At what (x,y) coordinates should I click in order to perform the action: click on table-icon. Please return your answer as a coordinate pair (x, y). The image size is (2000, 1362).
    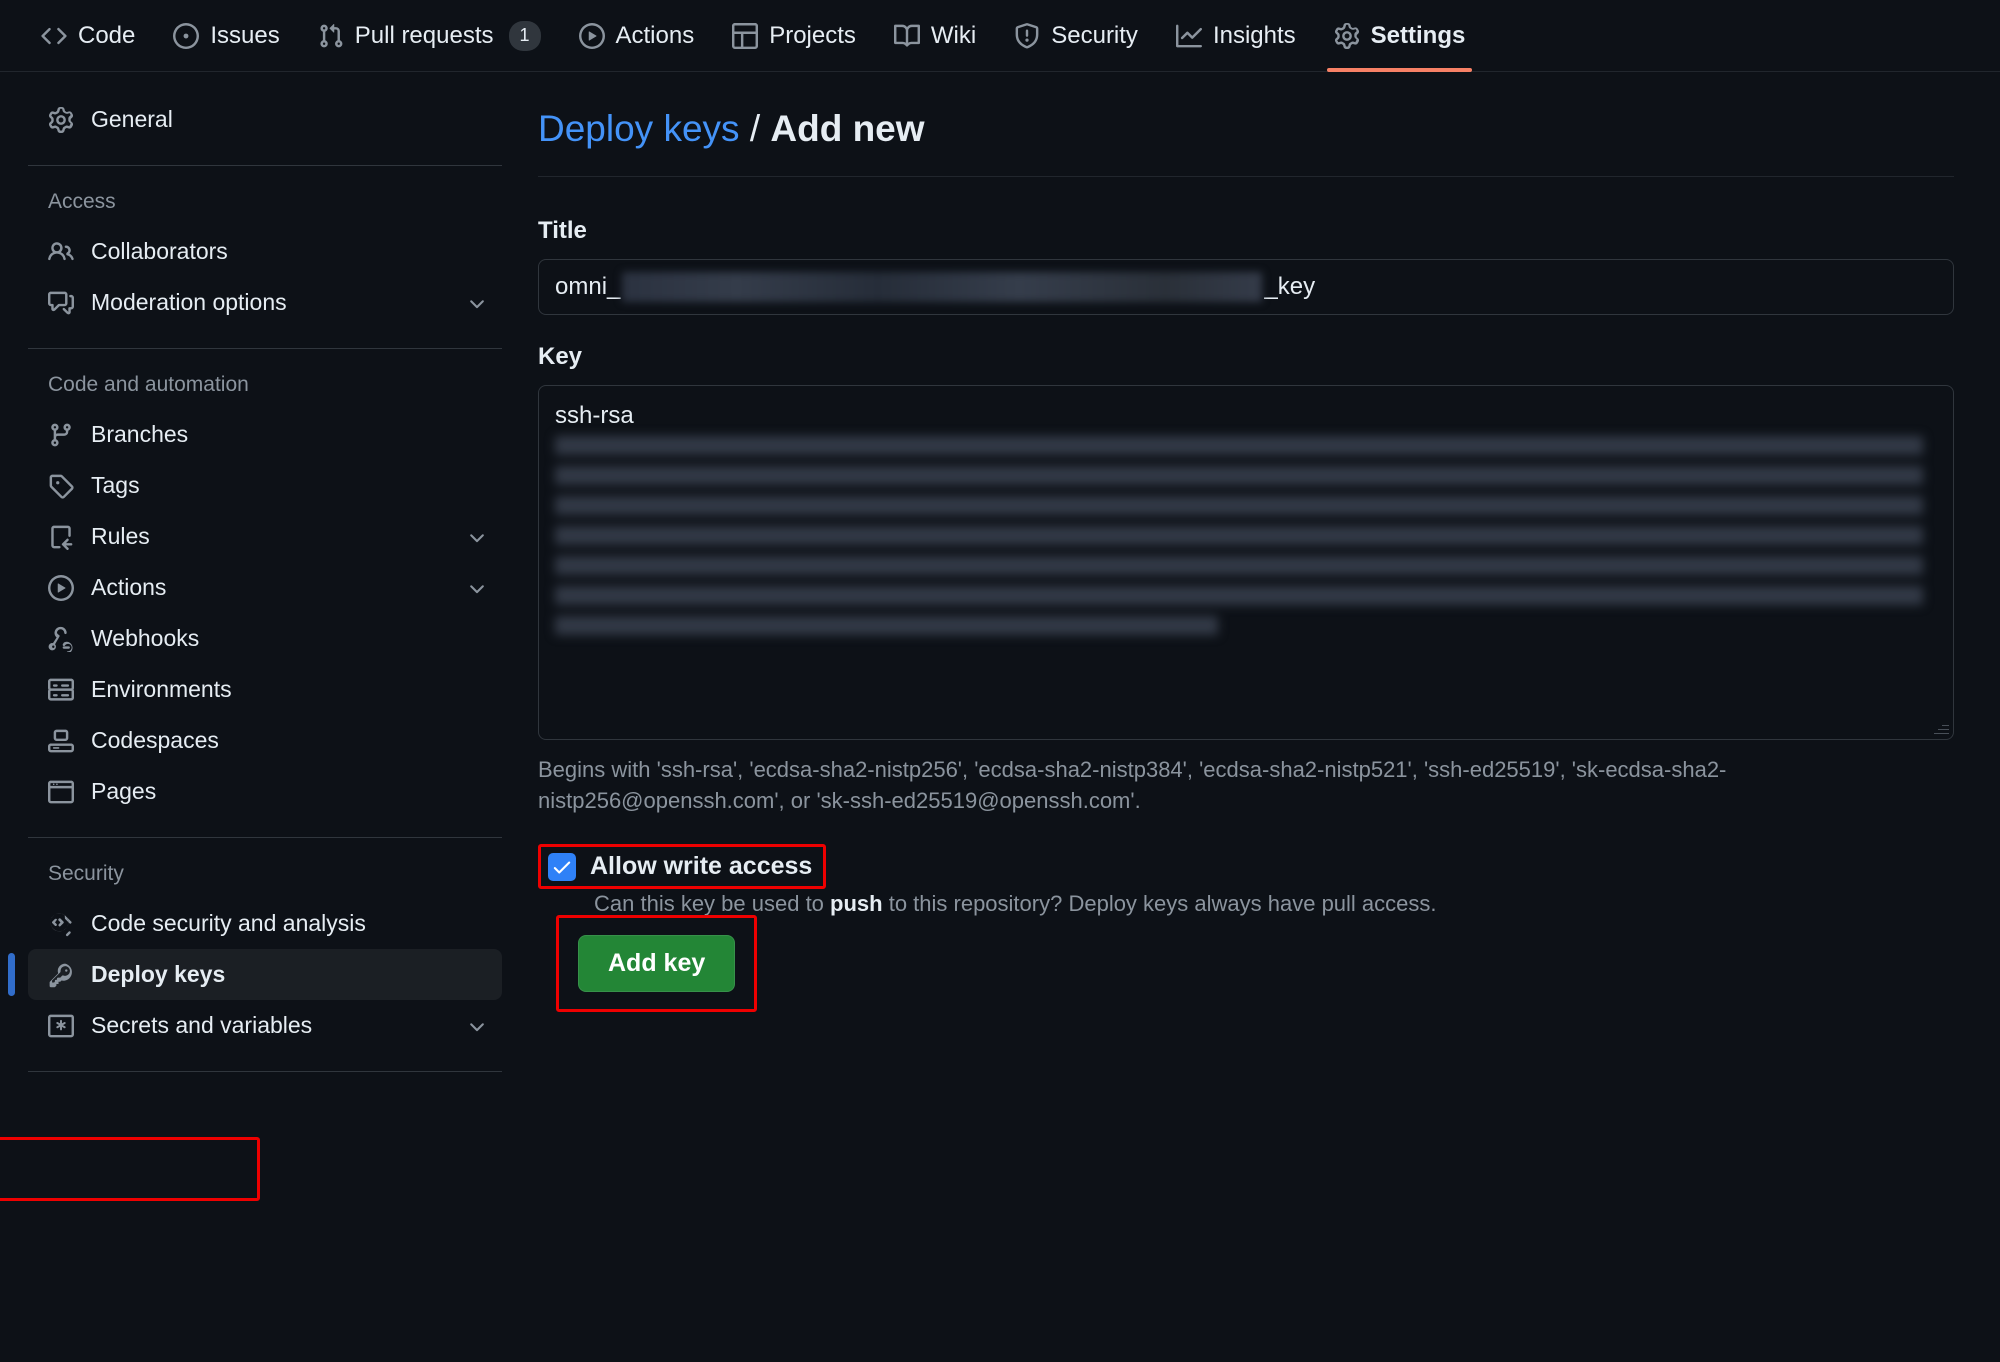
    Looking at the image, I should click on (745, 35).